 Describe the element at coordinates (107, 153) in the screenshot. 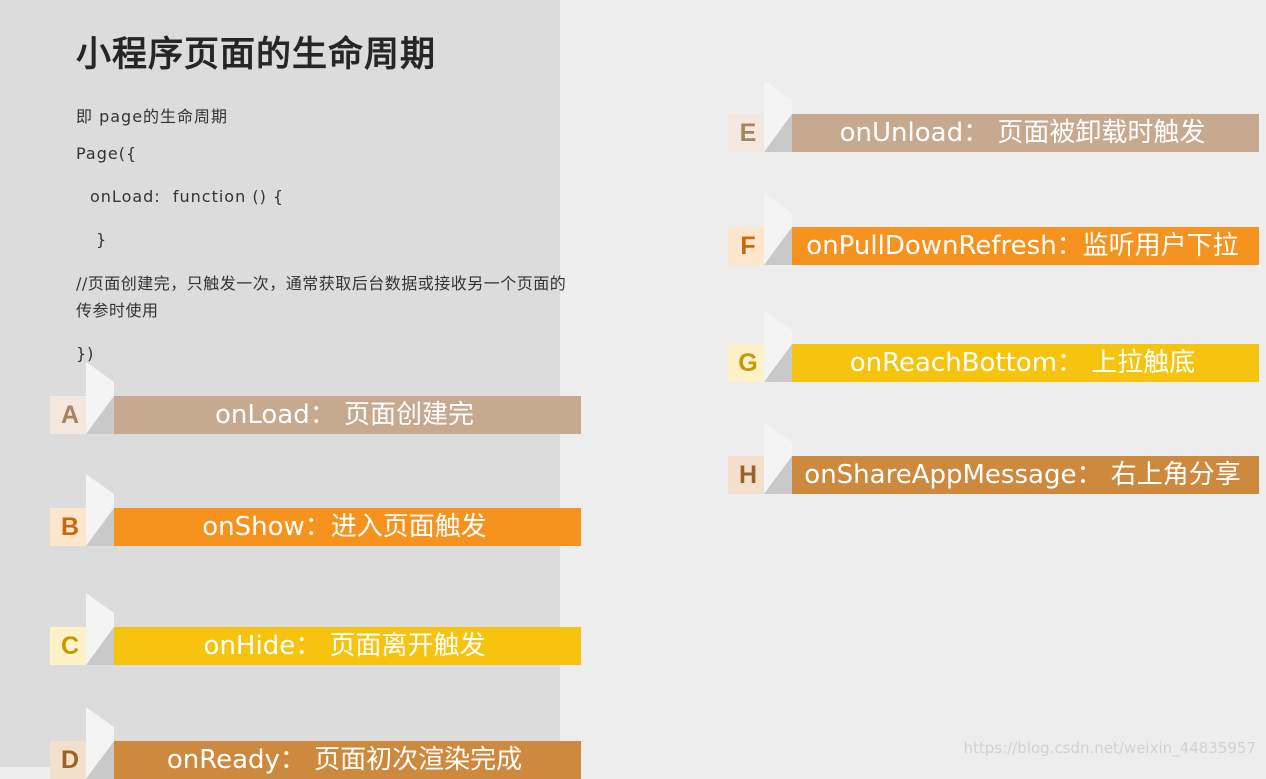

I see `code-line-page-open: Page({` at that location.